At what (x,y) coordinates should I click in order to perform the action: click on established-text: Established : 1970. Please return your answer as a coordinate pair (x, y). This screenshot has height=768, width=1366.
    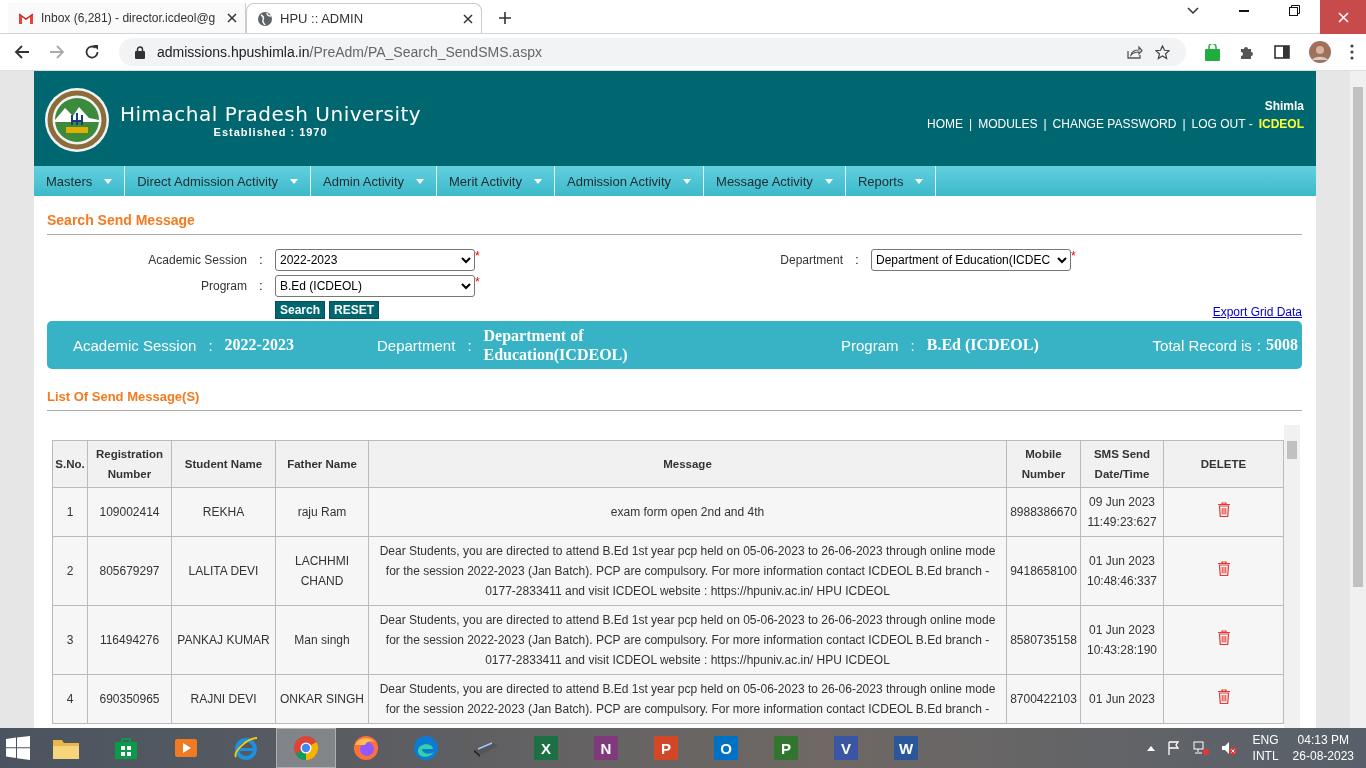
    Looking at the image, I should click on (270, 131).